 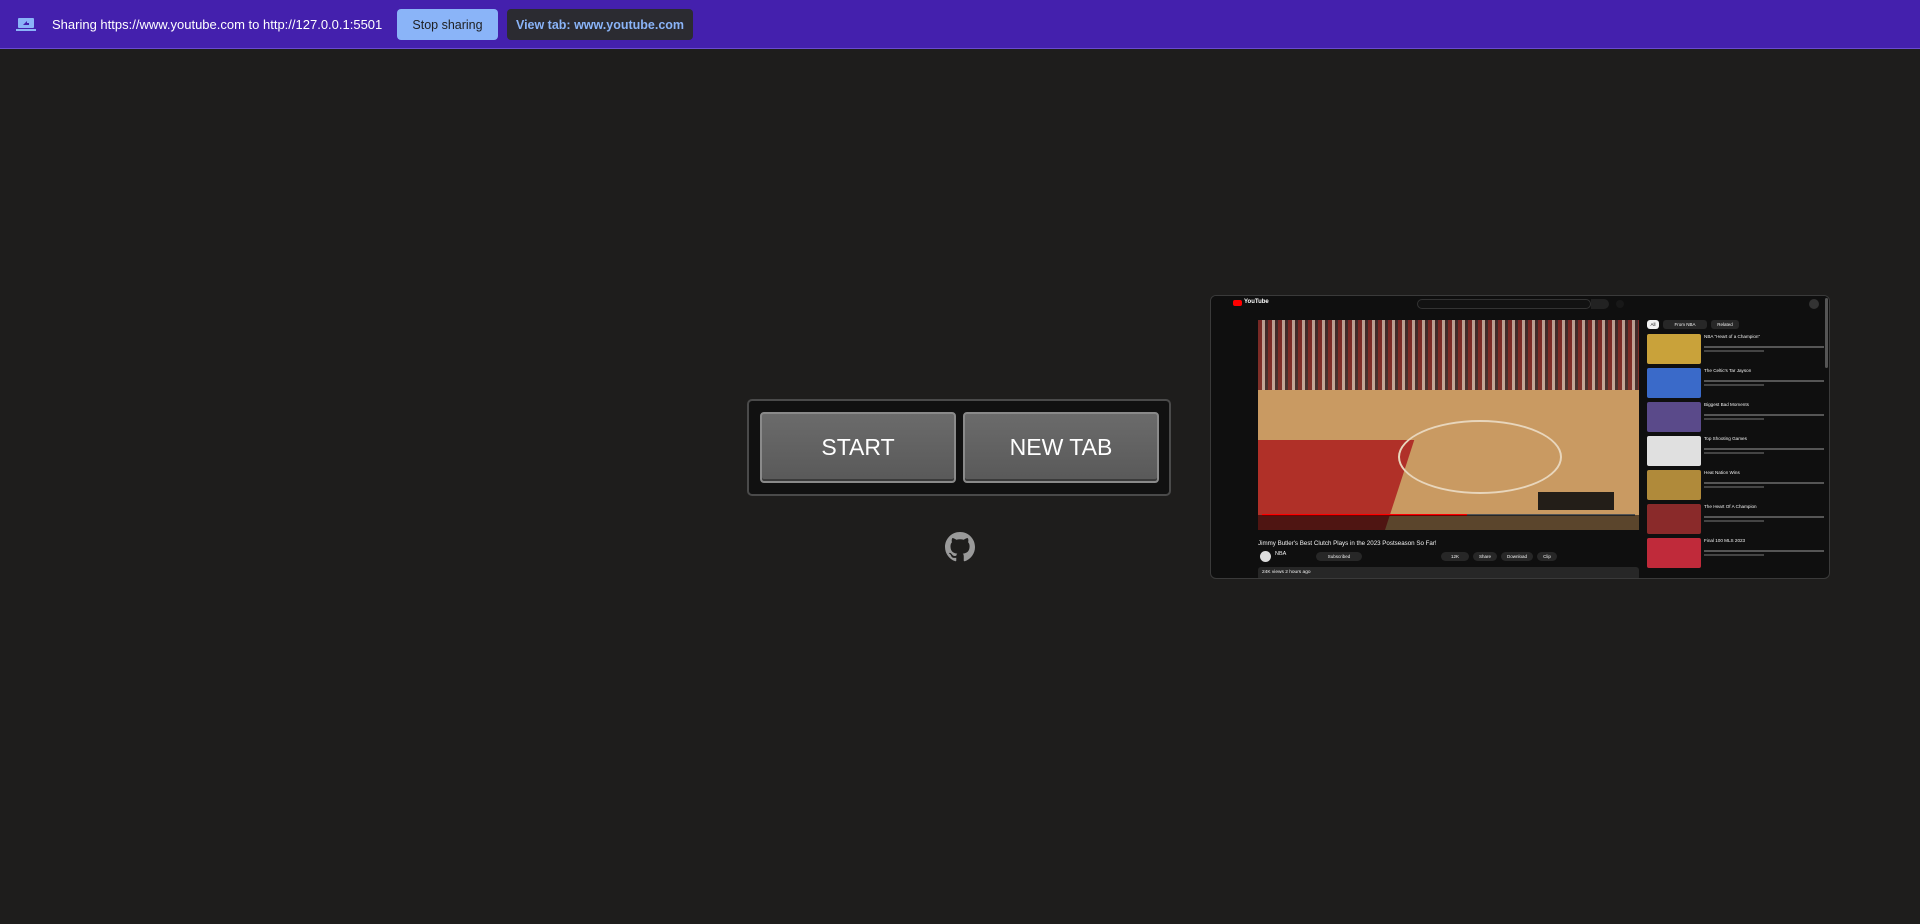 What do you see at coordinates (1281, 554) in the screenshot?
I see `channel-name: NBA` at bounding box center [1281, 554].